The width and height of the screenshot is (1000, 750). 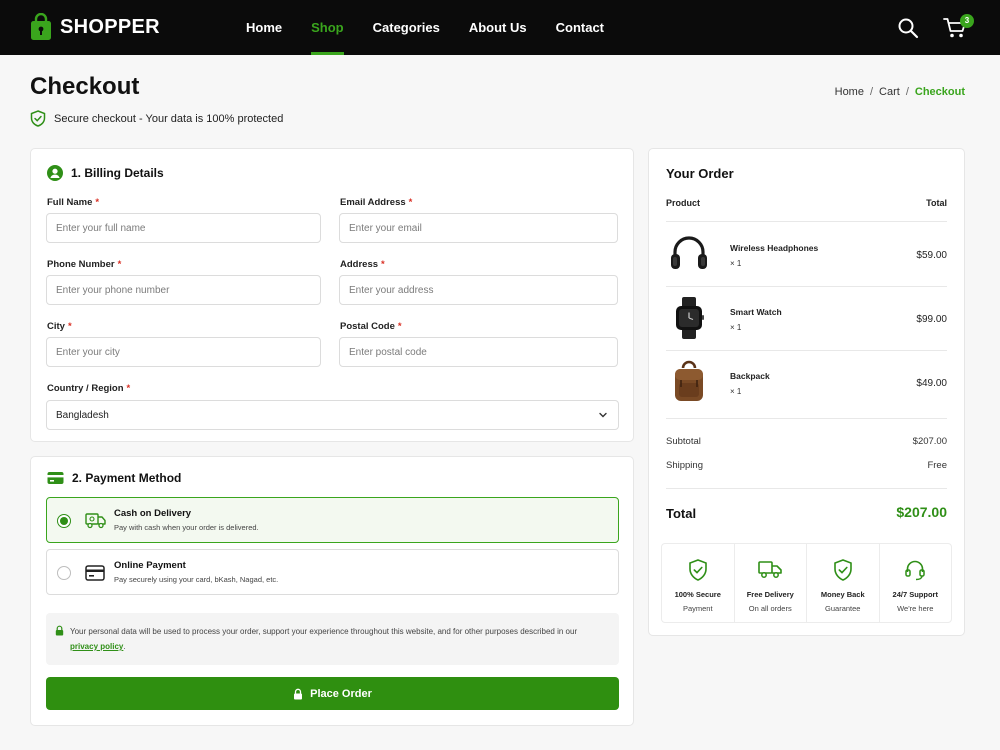 What do you see at coordinates (697, 608) in the screenshot?
I see `badge-subtitle: Payment` at bounding box center [697, 608].